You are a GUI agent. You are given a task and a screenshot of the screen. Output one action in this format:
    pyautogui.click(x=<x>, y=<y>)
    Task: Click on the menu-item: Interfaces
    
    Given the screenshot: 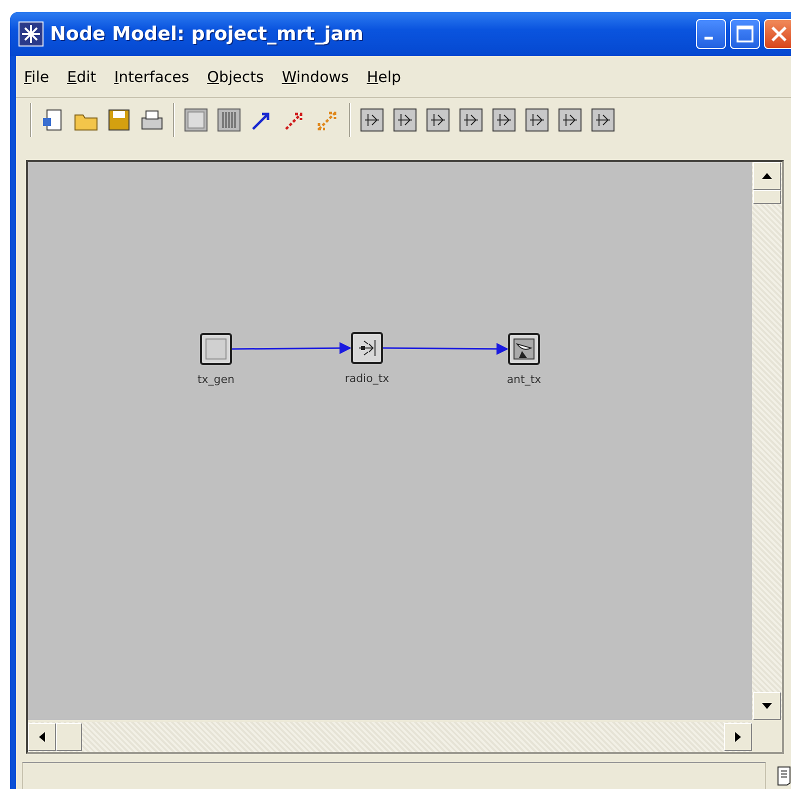 What is the action you would take?
    pyautogui.click(x=152, y=82)
    